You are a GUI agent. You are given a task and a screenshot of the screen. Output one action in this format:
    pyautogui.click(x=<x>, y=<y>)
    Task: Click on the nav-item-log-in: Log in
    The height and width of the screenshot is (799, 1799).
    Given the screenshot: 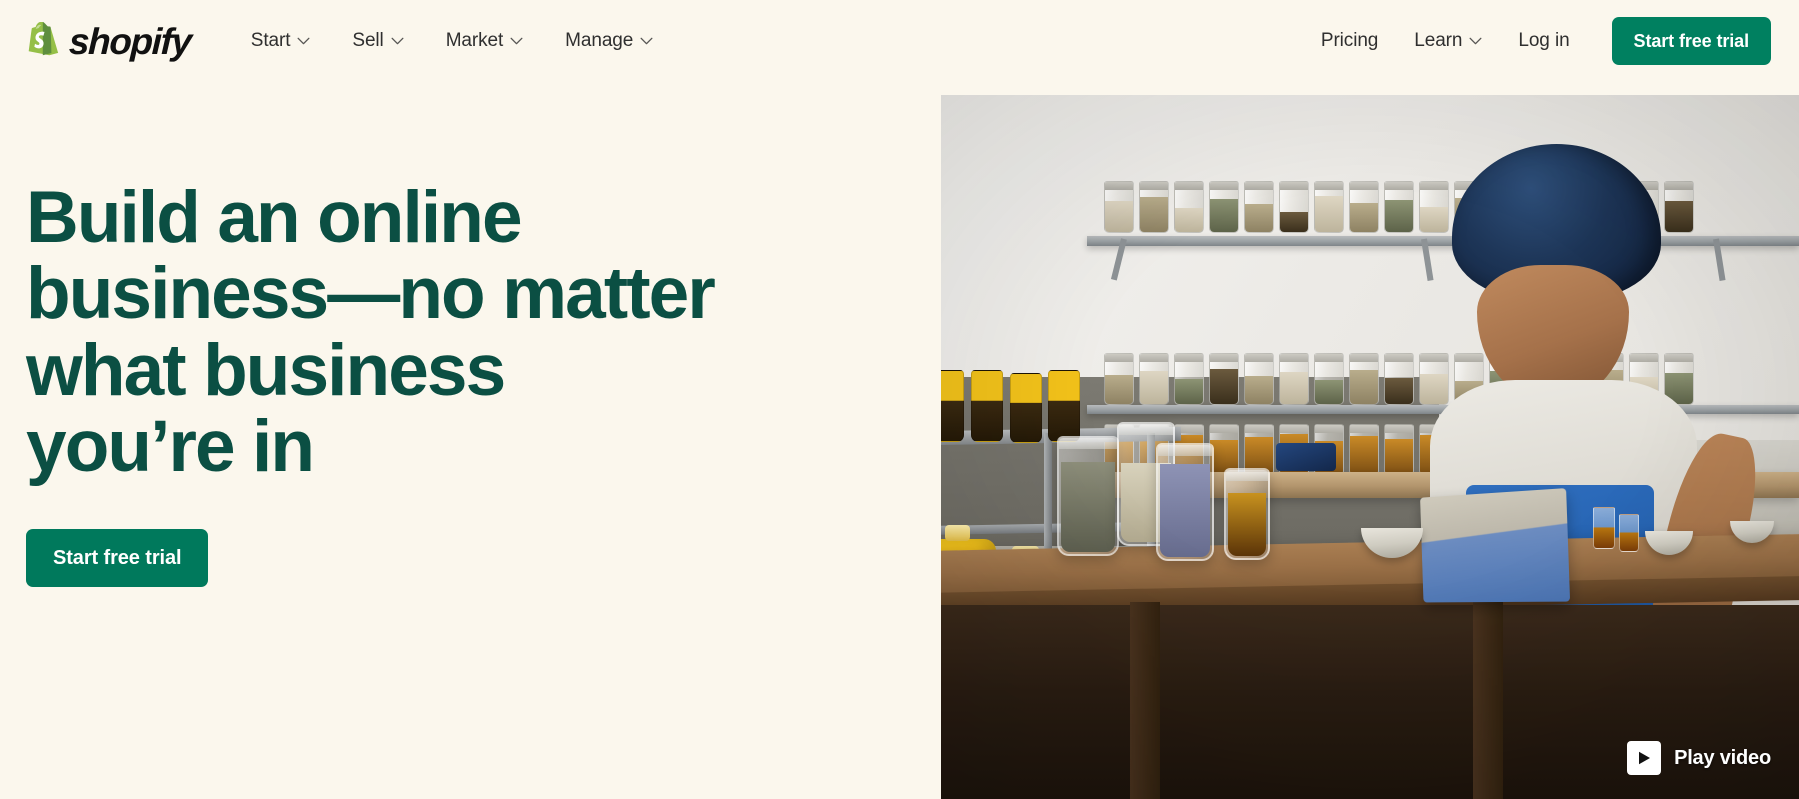 What is the action you would take?
    pyautogui.click(x=1543, y=41)
    